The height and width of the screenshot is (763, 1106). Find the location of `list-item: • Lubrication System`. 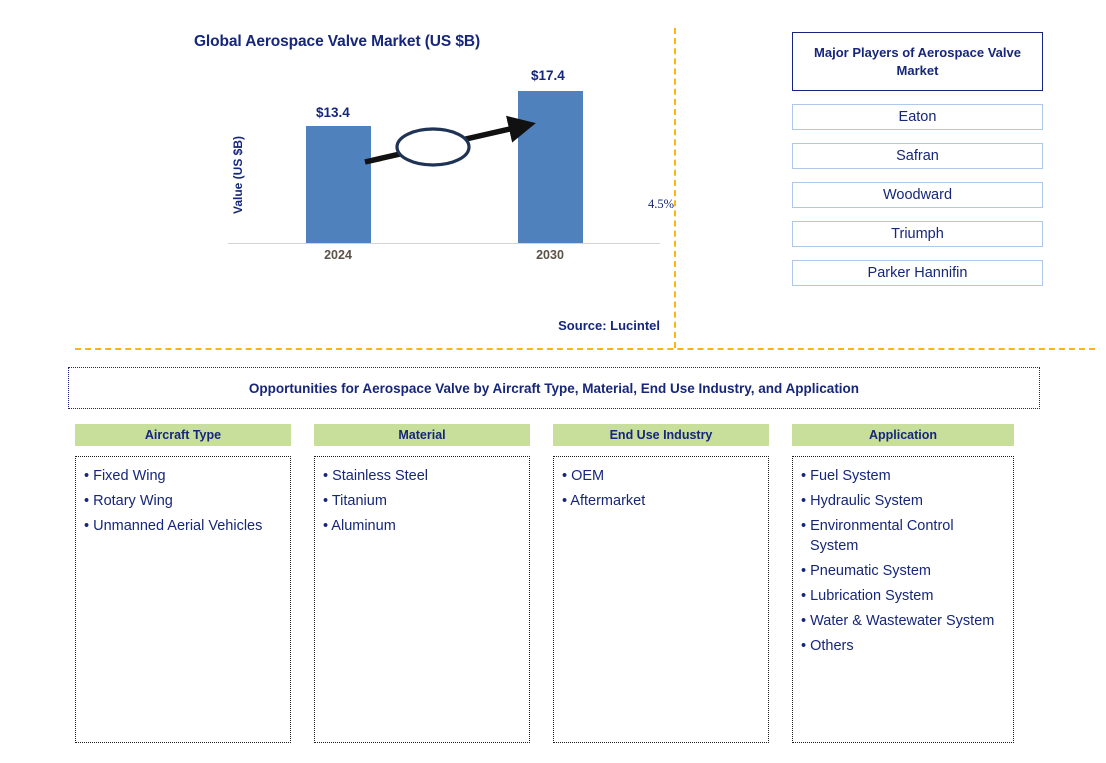

list-item: • Lubrication System is located at coordinates (867, 596).